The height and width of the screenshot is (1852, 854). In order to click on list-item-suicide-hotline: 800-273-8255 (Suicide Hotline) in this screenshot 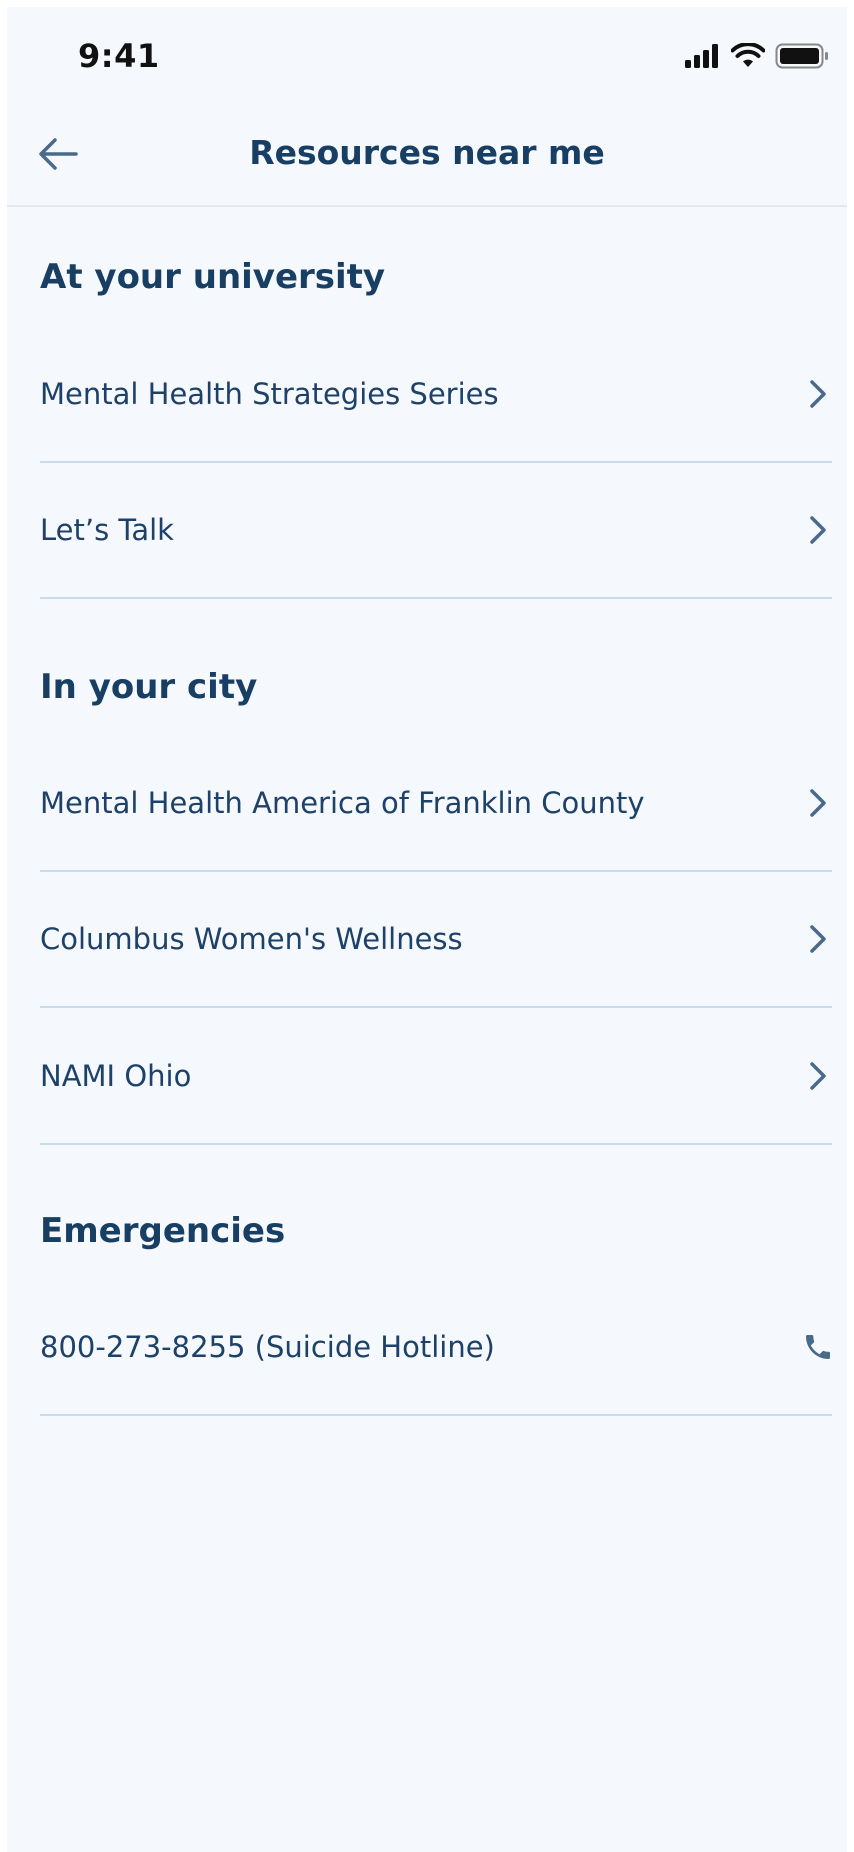, I will do `click(436, 1348)`.